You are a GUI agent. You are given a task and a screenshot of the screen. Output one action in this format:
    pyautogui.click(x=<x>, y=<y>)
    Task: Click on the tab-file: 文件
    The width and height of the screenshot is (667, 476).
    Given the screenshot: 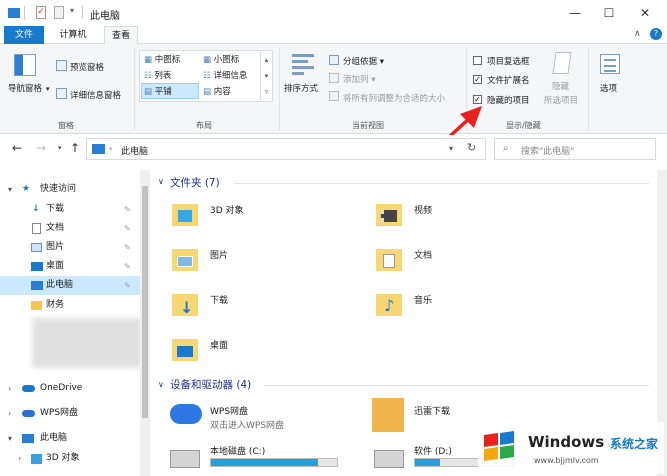 What is the action you would take?
    pyautogui.click(x=24, y=35)
    